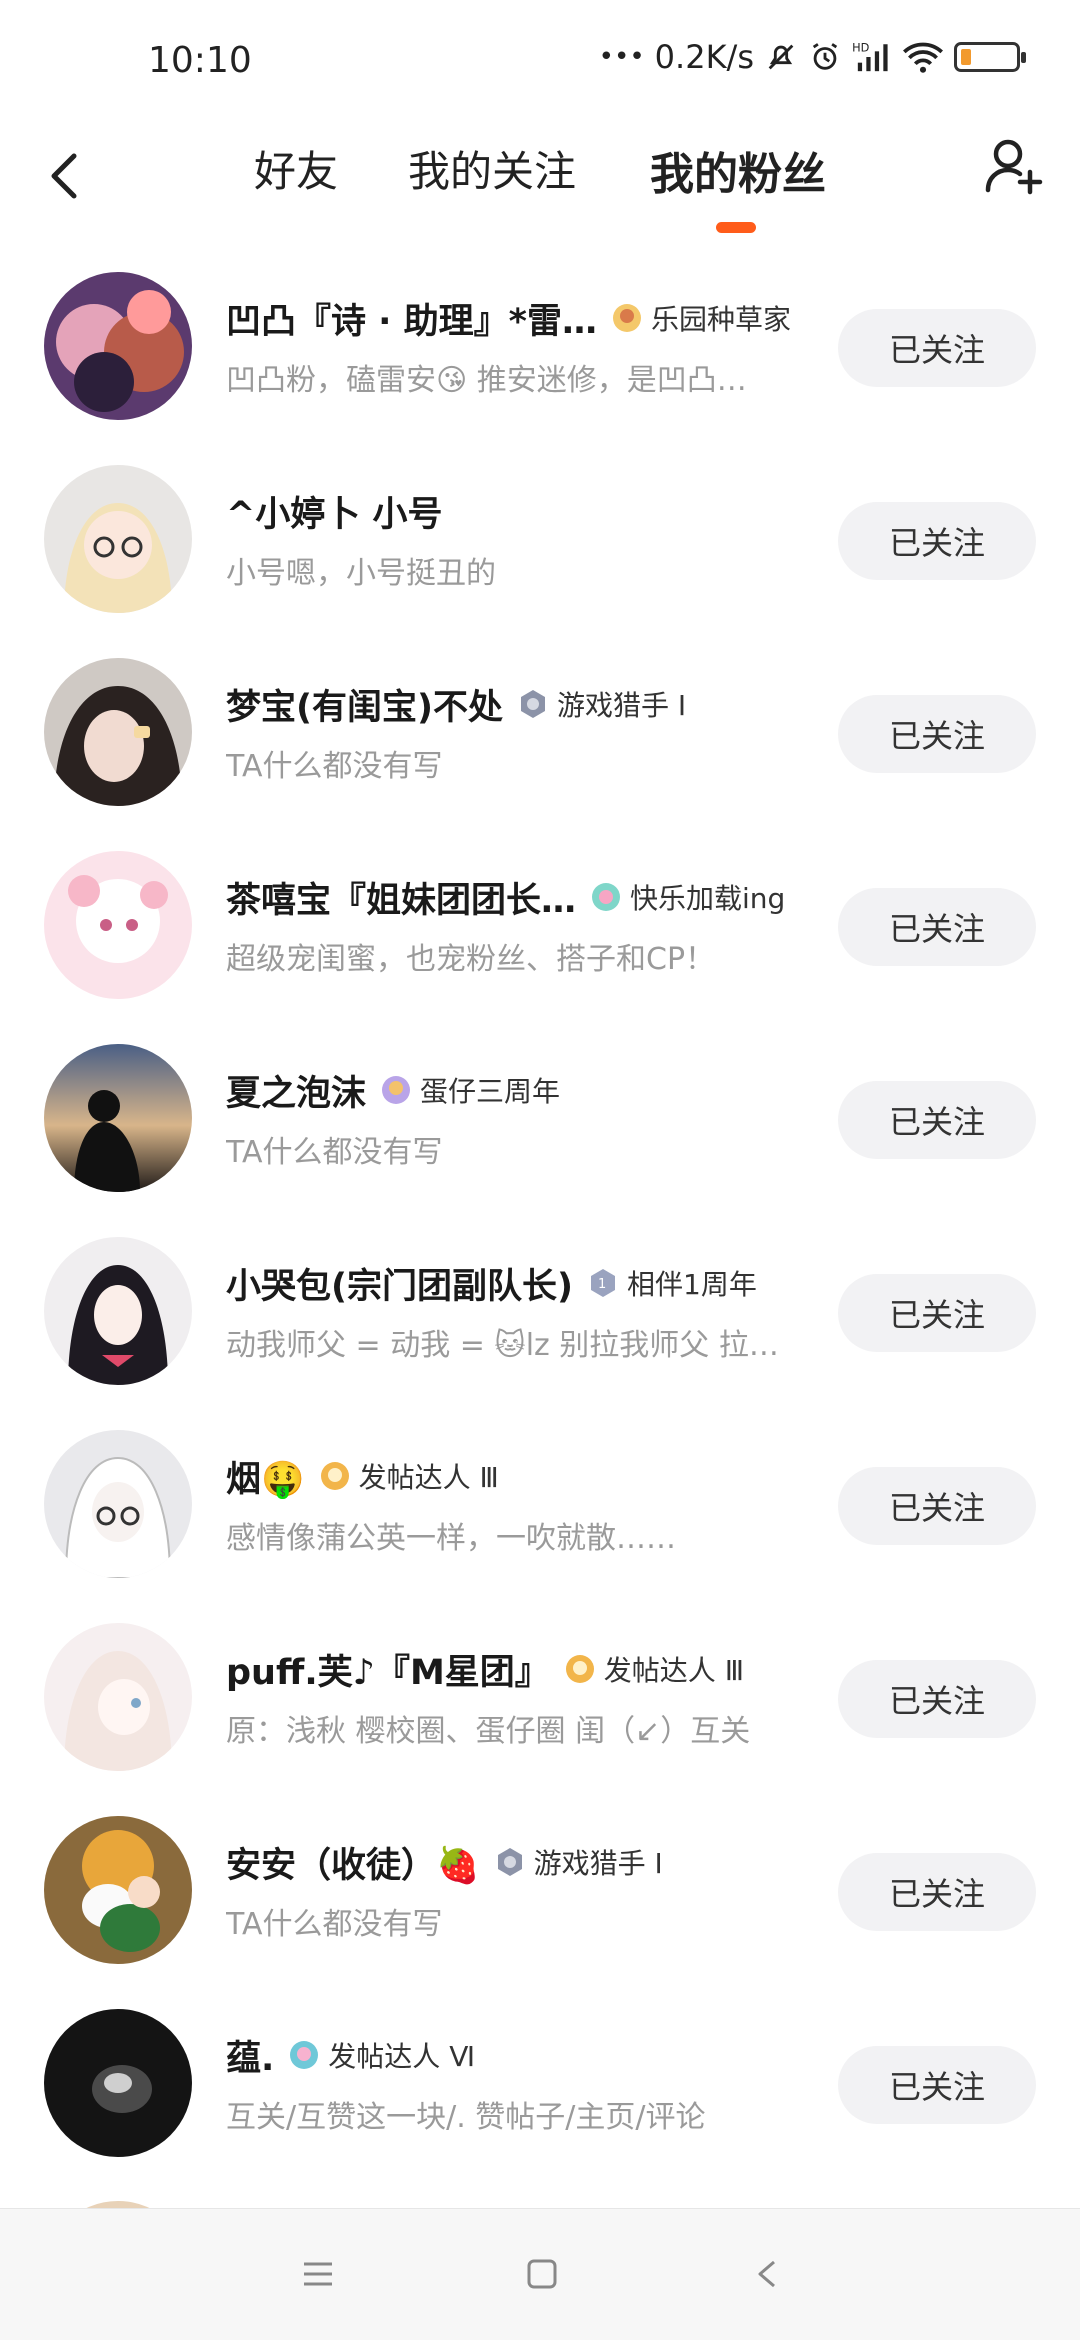 The width and height of the screenshot is (1080, 2340). Describe the element at coordinates (872, 57) in the screenshot. I see `signal-hd-icon: HD` at that location.